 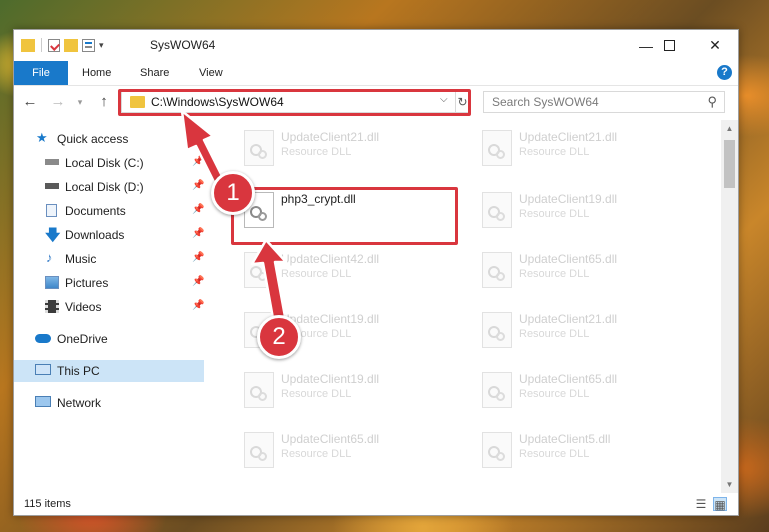 I want to click on nav-downloads: 🡇 Downloads 📌, so click(x=109, y=235).